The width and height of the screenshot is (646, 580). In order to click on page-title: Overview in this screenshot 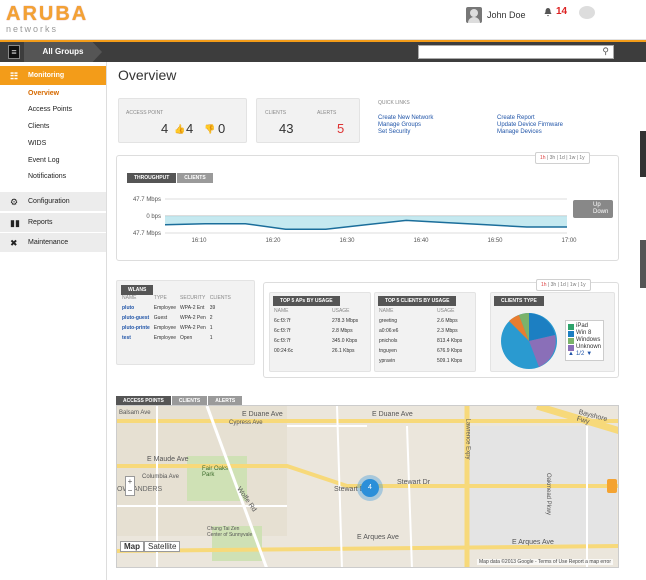, I will do `click(147, 75)`.